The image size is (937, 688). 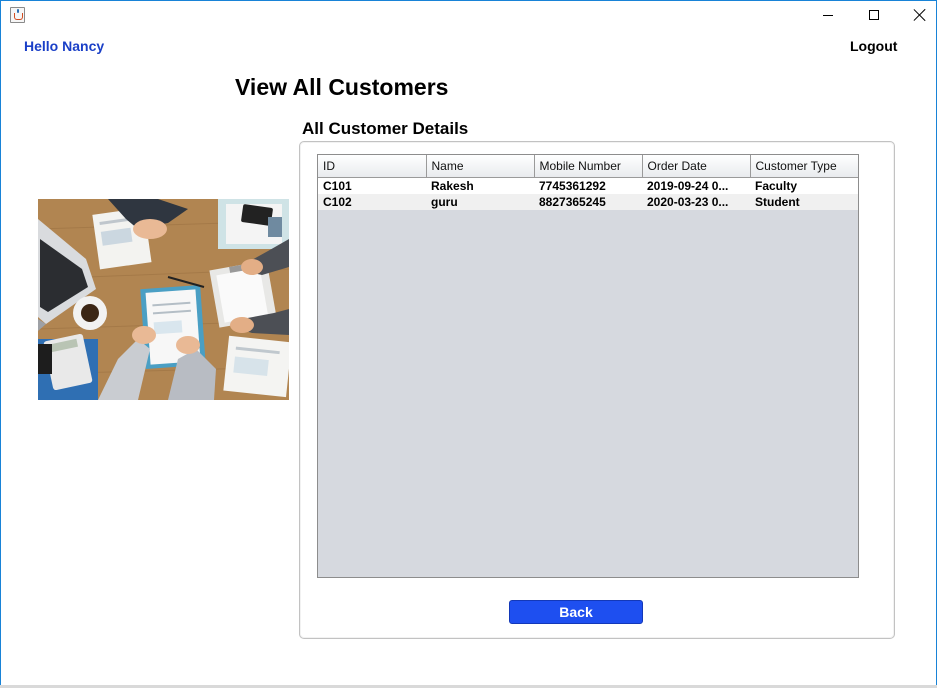 What do you see at coordinates (17, 15) in the screenshot?
I see `java-app-icon` at bounding box center [17, 15].